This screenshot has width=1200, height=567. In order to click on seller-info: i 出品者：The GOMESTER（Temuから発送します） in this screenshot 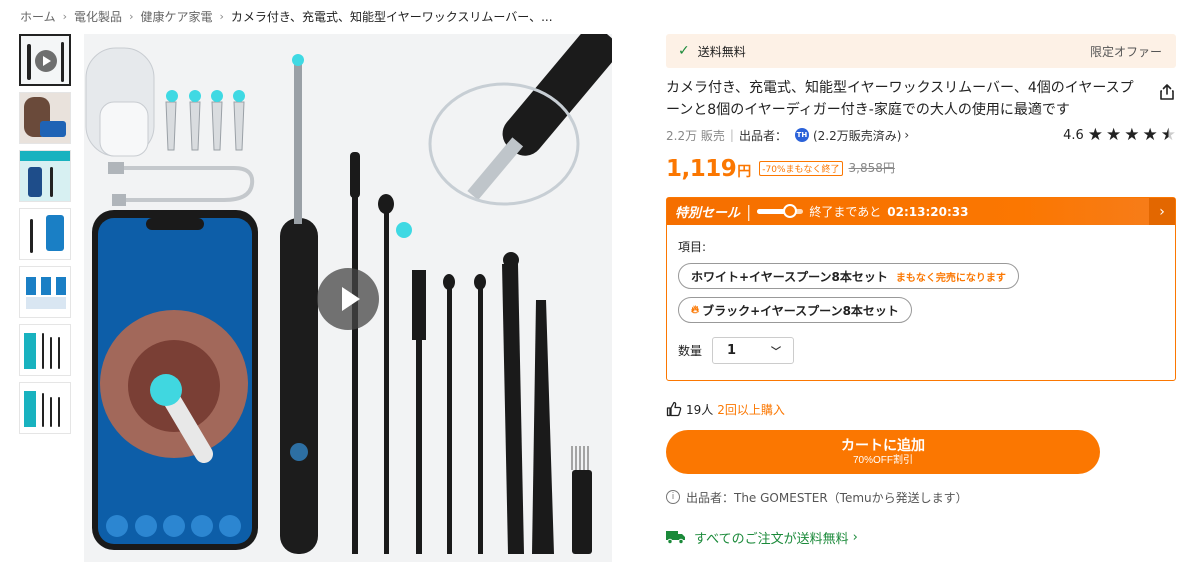, I will do `click(921, 497)`.